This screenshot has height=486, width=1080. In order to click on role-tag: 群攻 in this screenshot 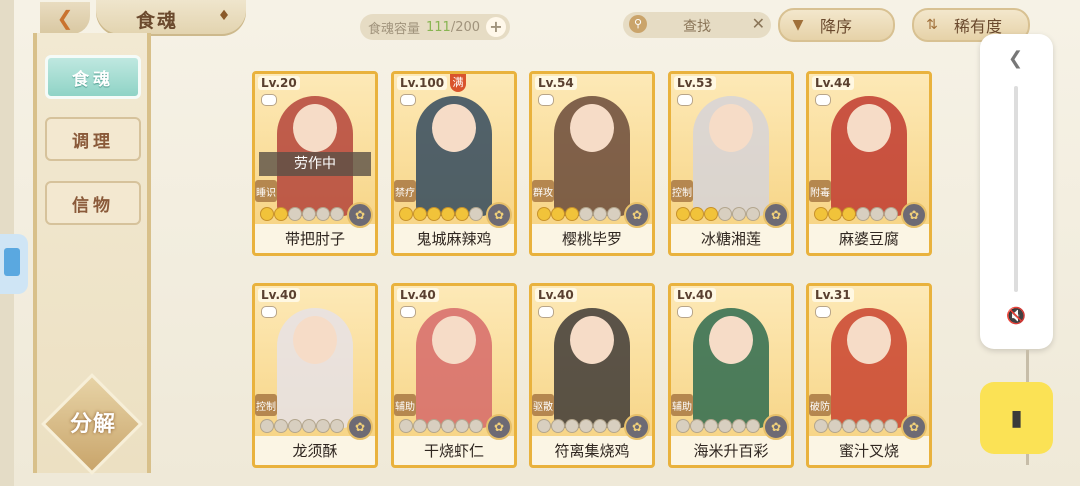, I will do `click(543, 191)`.